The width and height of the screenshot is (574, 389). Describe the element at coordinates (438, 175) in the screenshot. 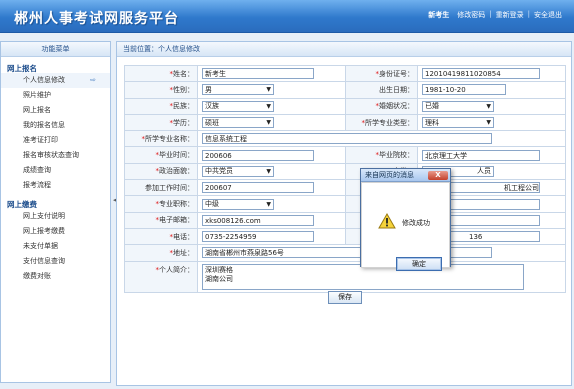

I see `close-icon: X` at that location.